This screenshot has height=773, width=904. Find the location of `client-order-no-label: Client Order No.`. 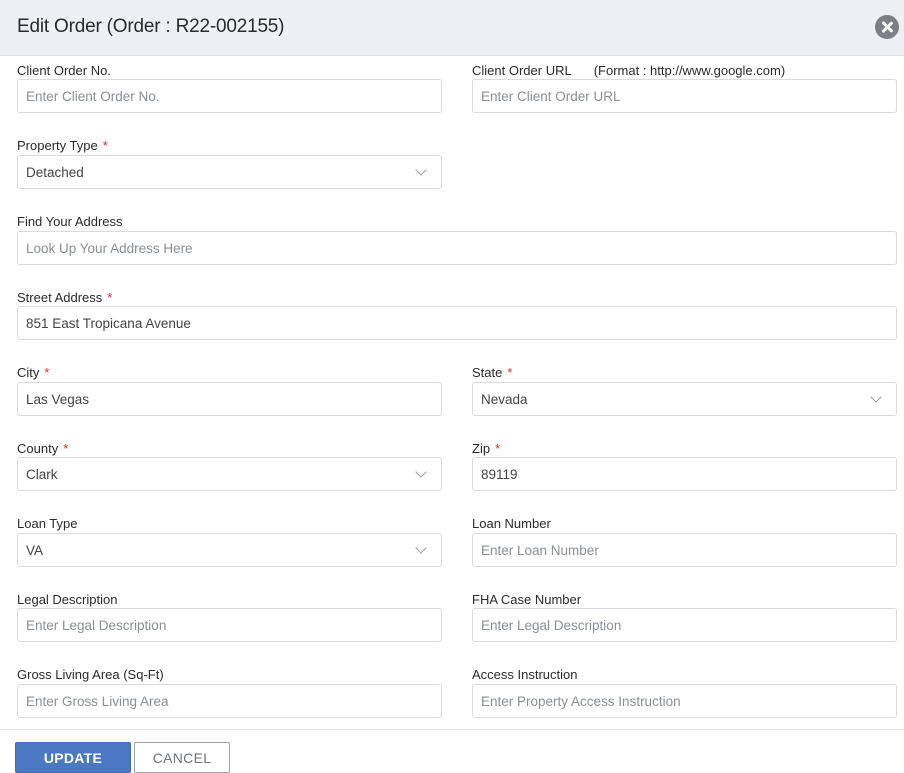

client-order-no-label: Client Order No. is located at coordinates (64, 70).